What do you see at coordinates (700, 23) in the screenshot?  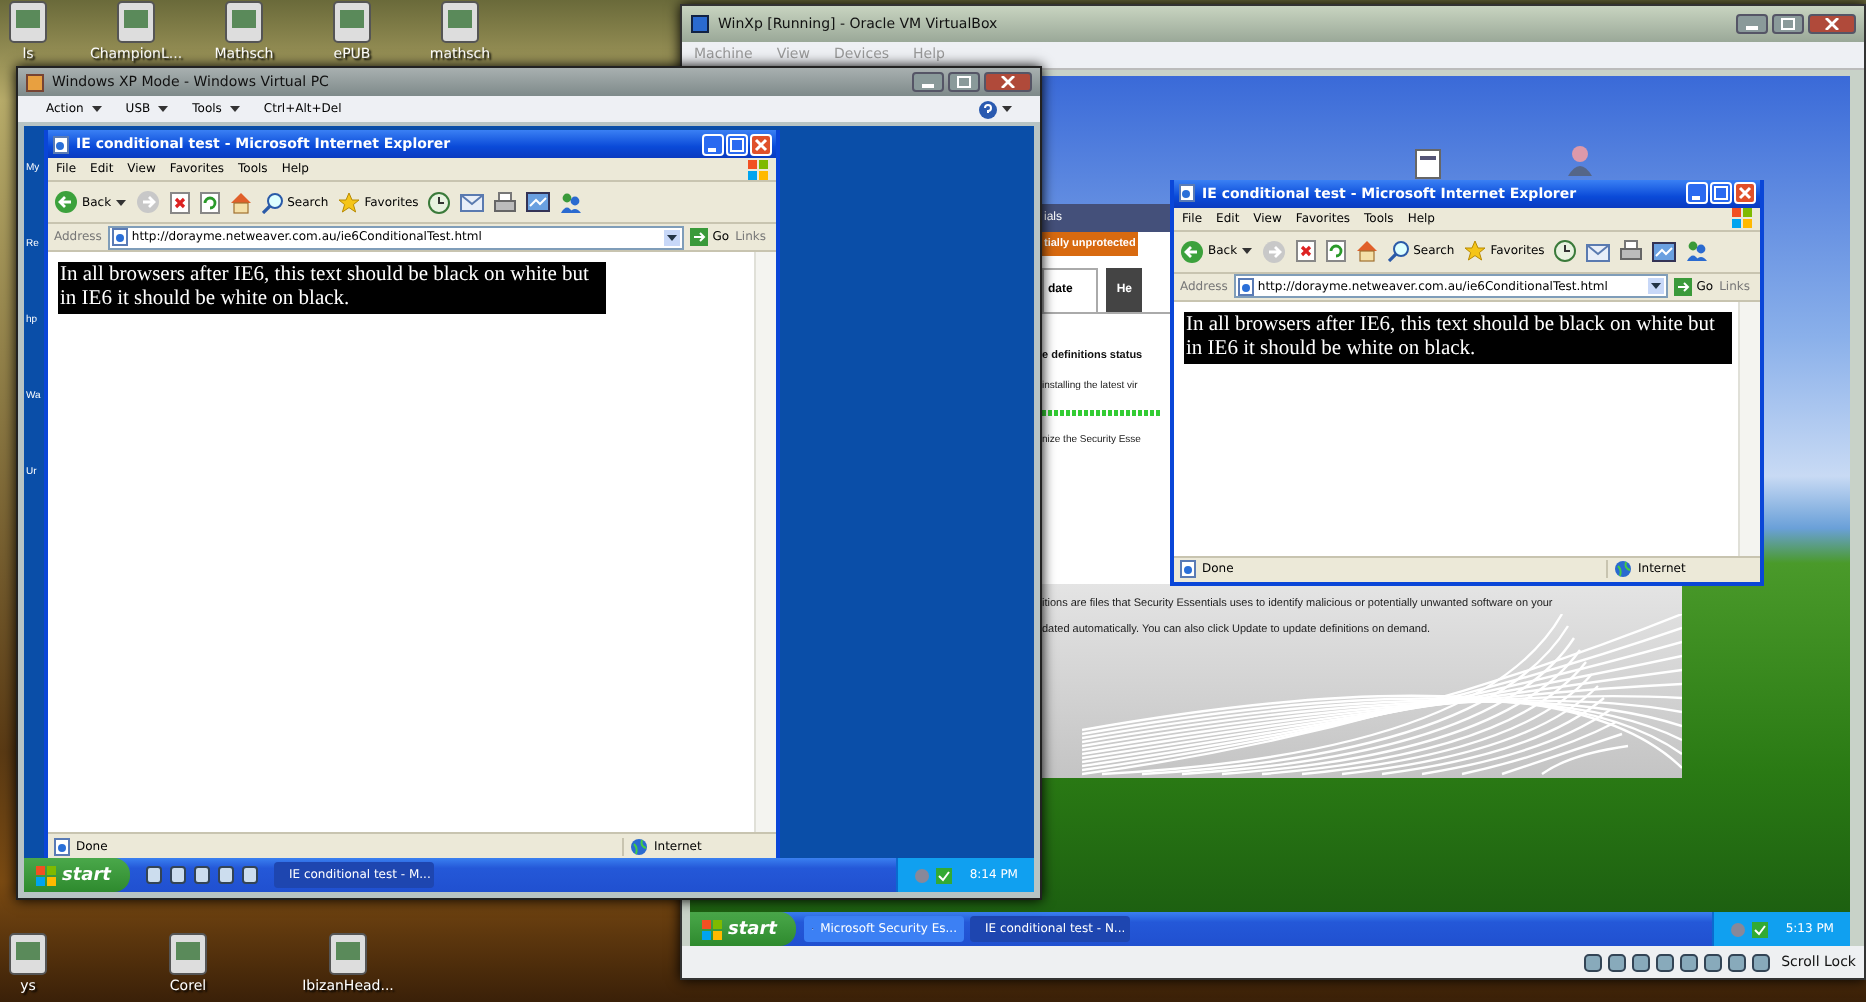 I see `cube-icon` at bounding box center [700, 23].